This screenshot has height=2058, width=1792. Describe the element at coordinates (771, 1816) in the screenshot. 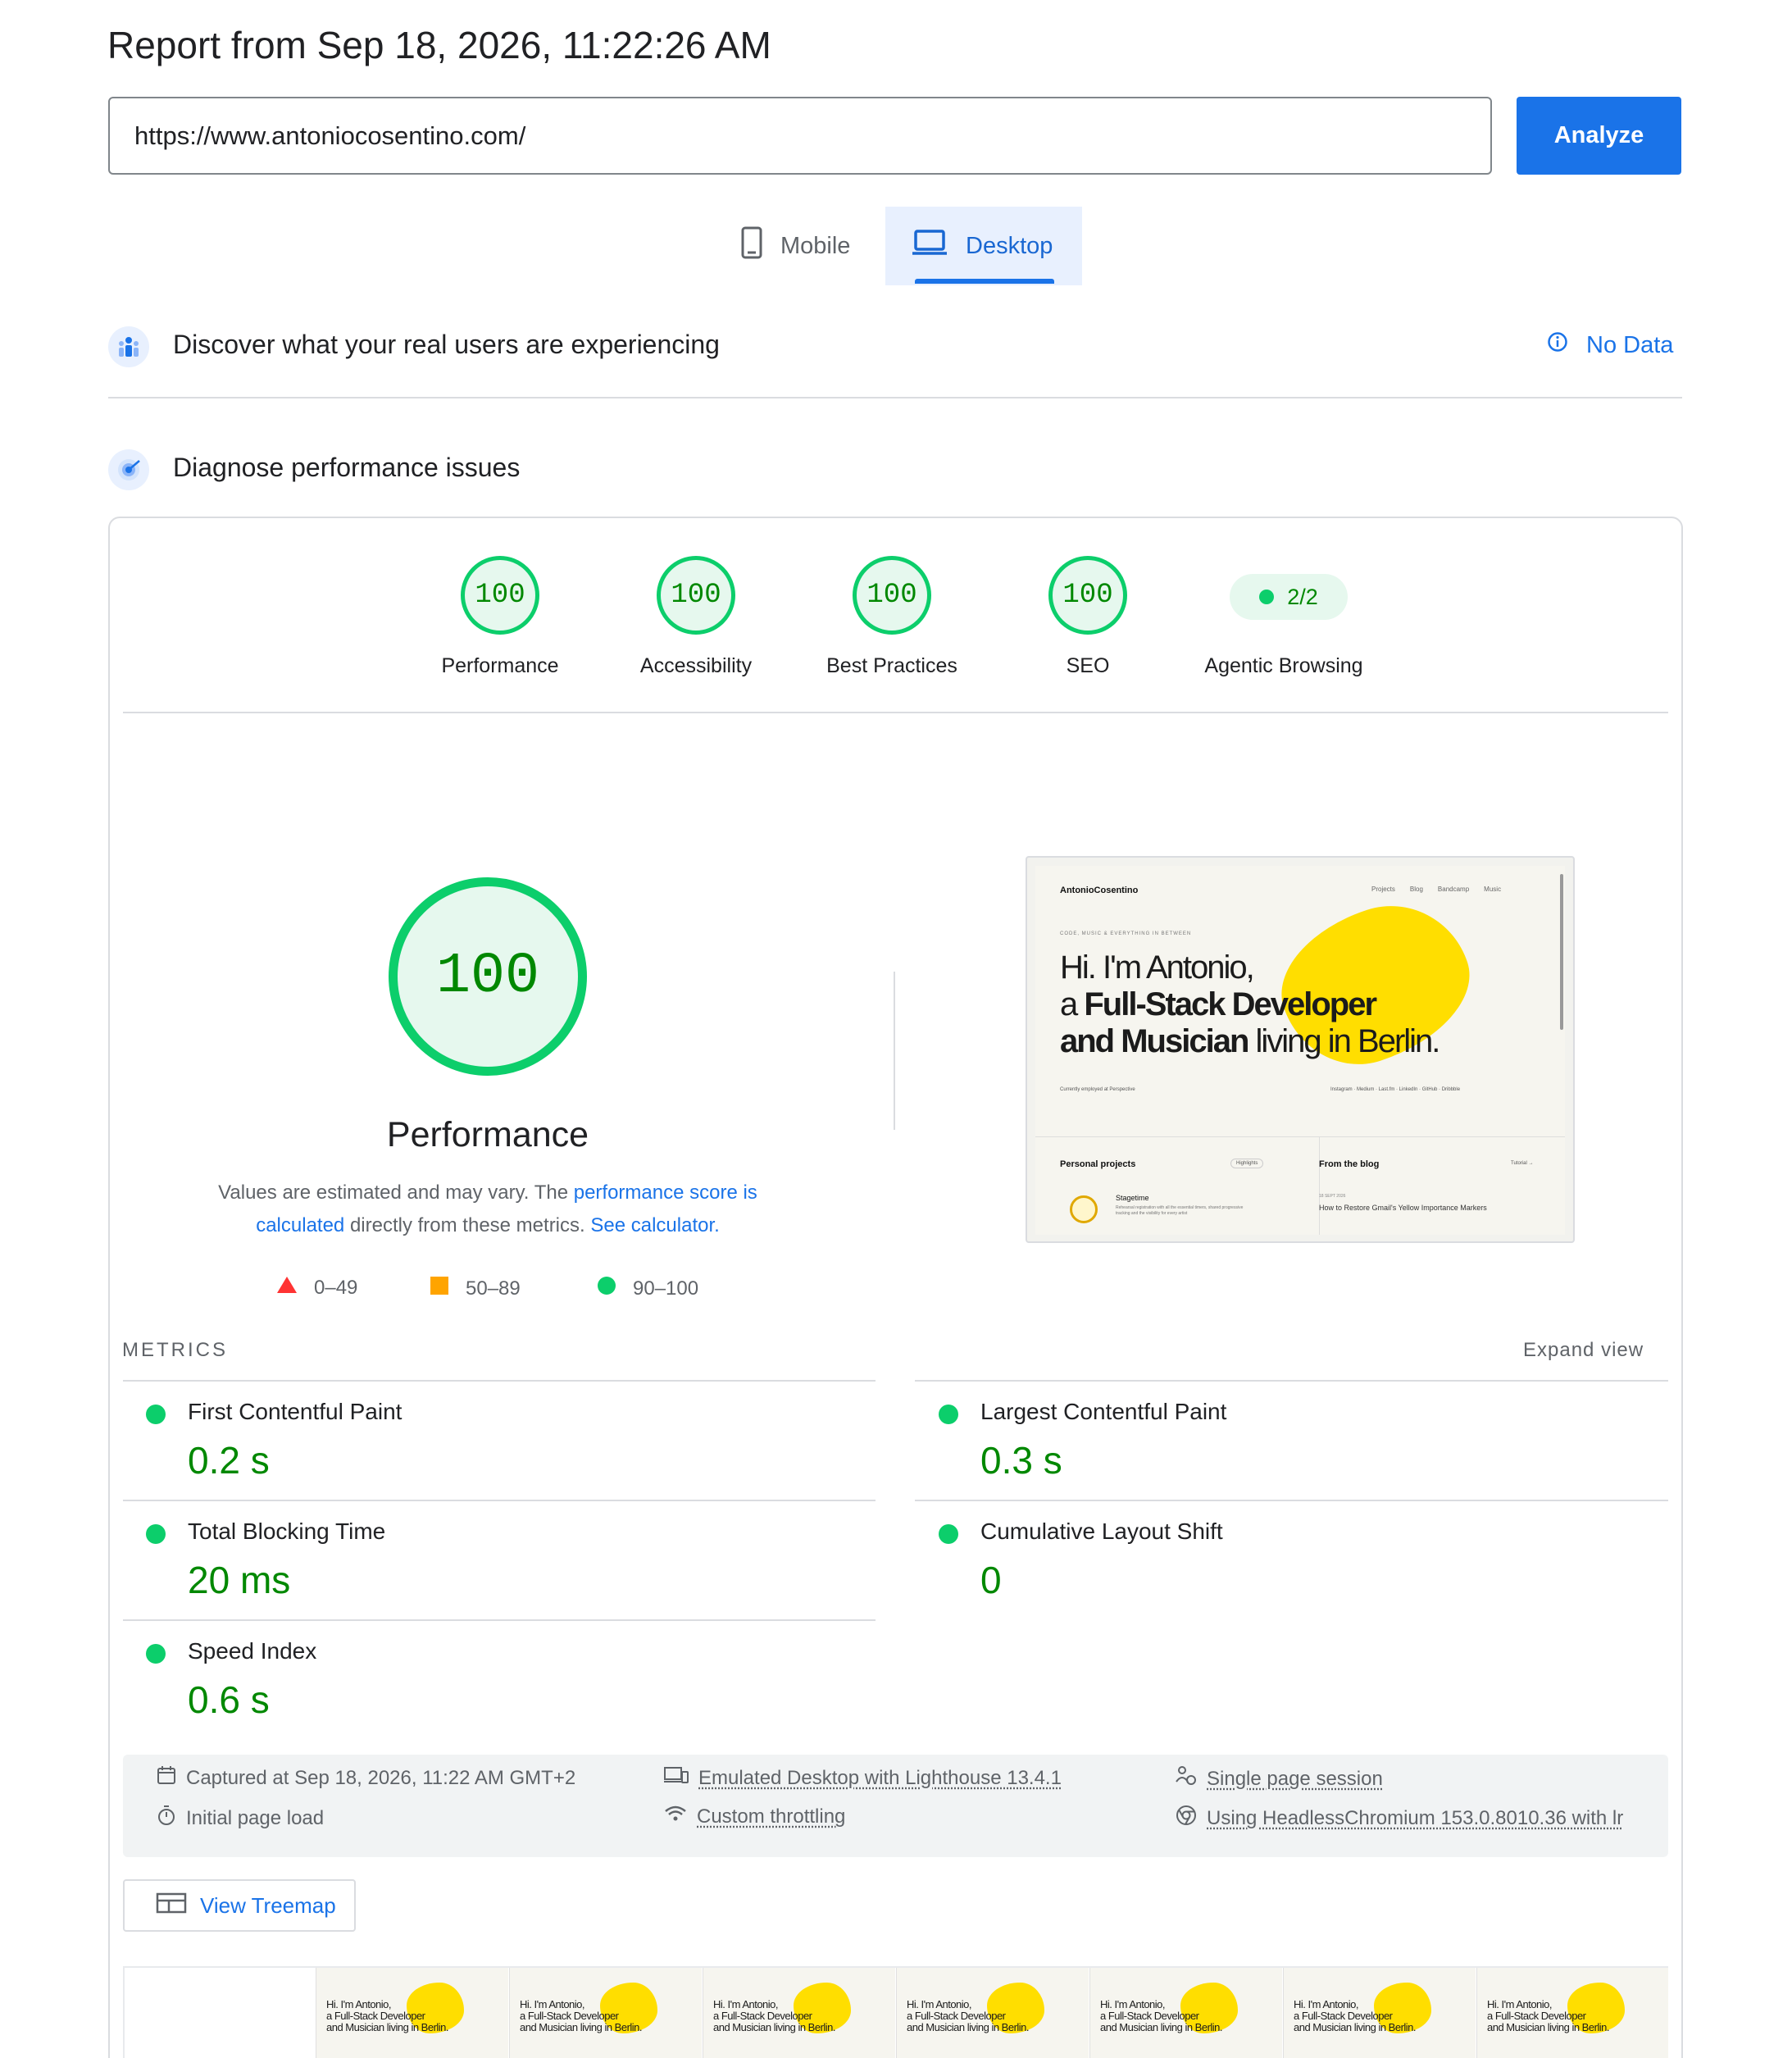

I see `throttling-label: Custom throttling` at that location.